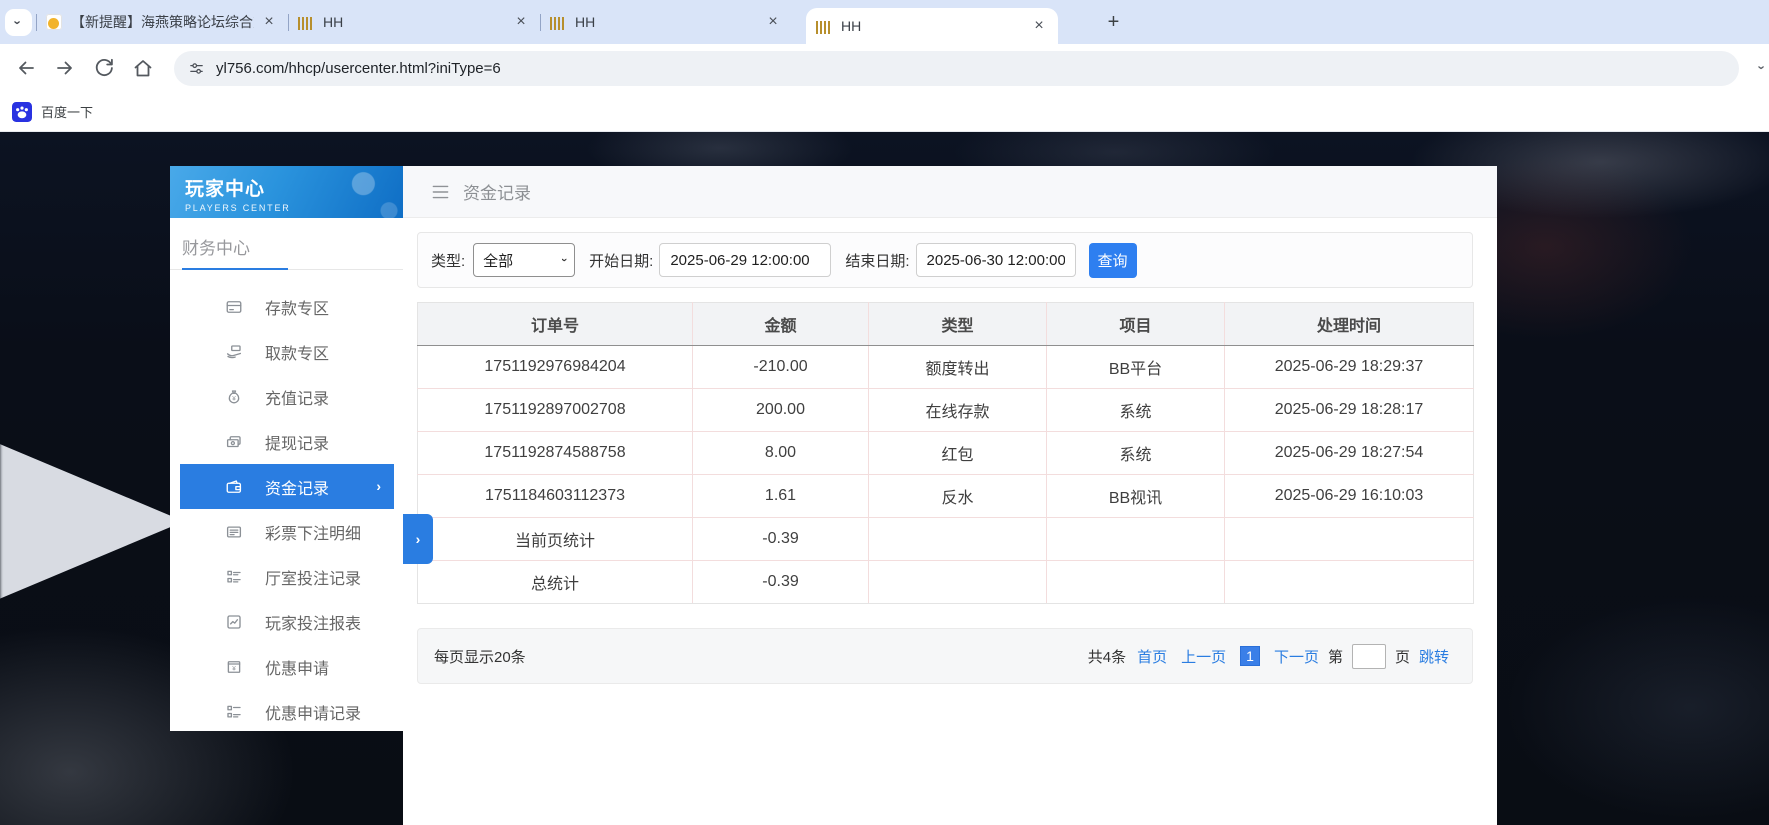 Image resolution: width=1769 pixels, height=825 pixels. Describe the element at coordinates (418, 539) in the screenshot. I see `expand-handle: ›` at that location.